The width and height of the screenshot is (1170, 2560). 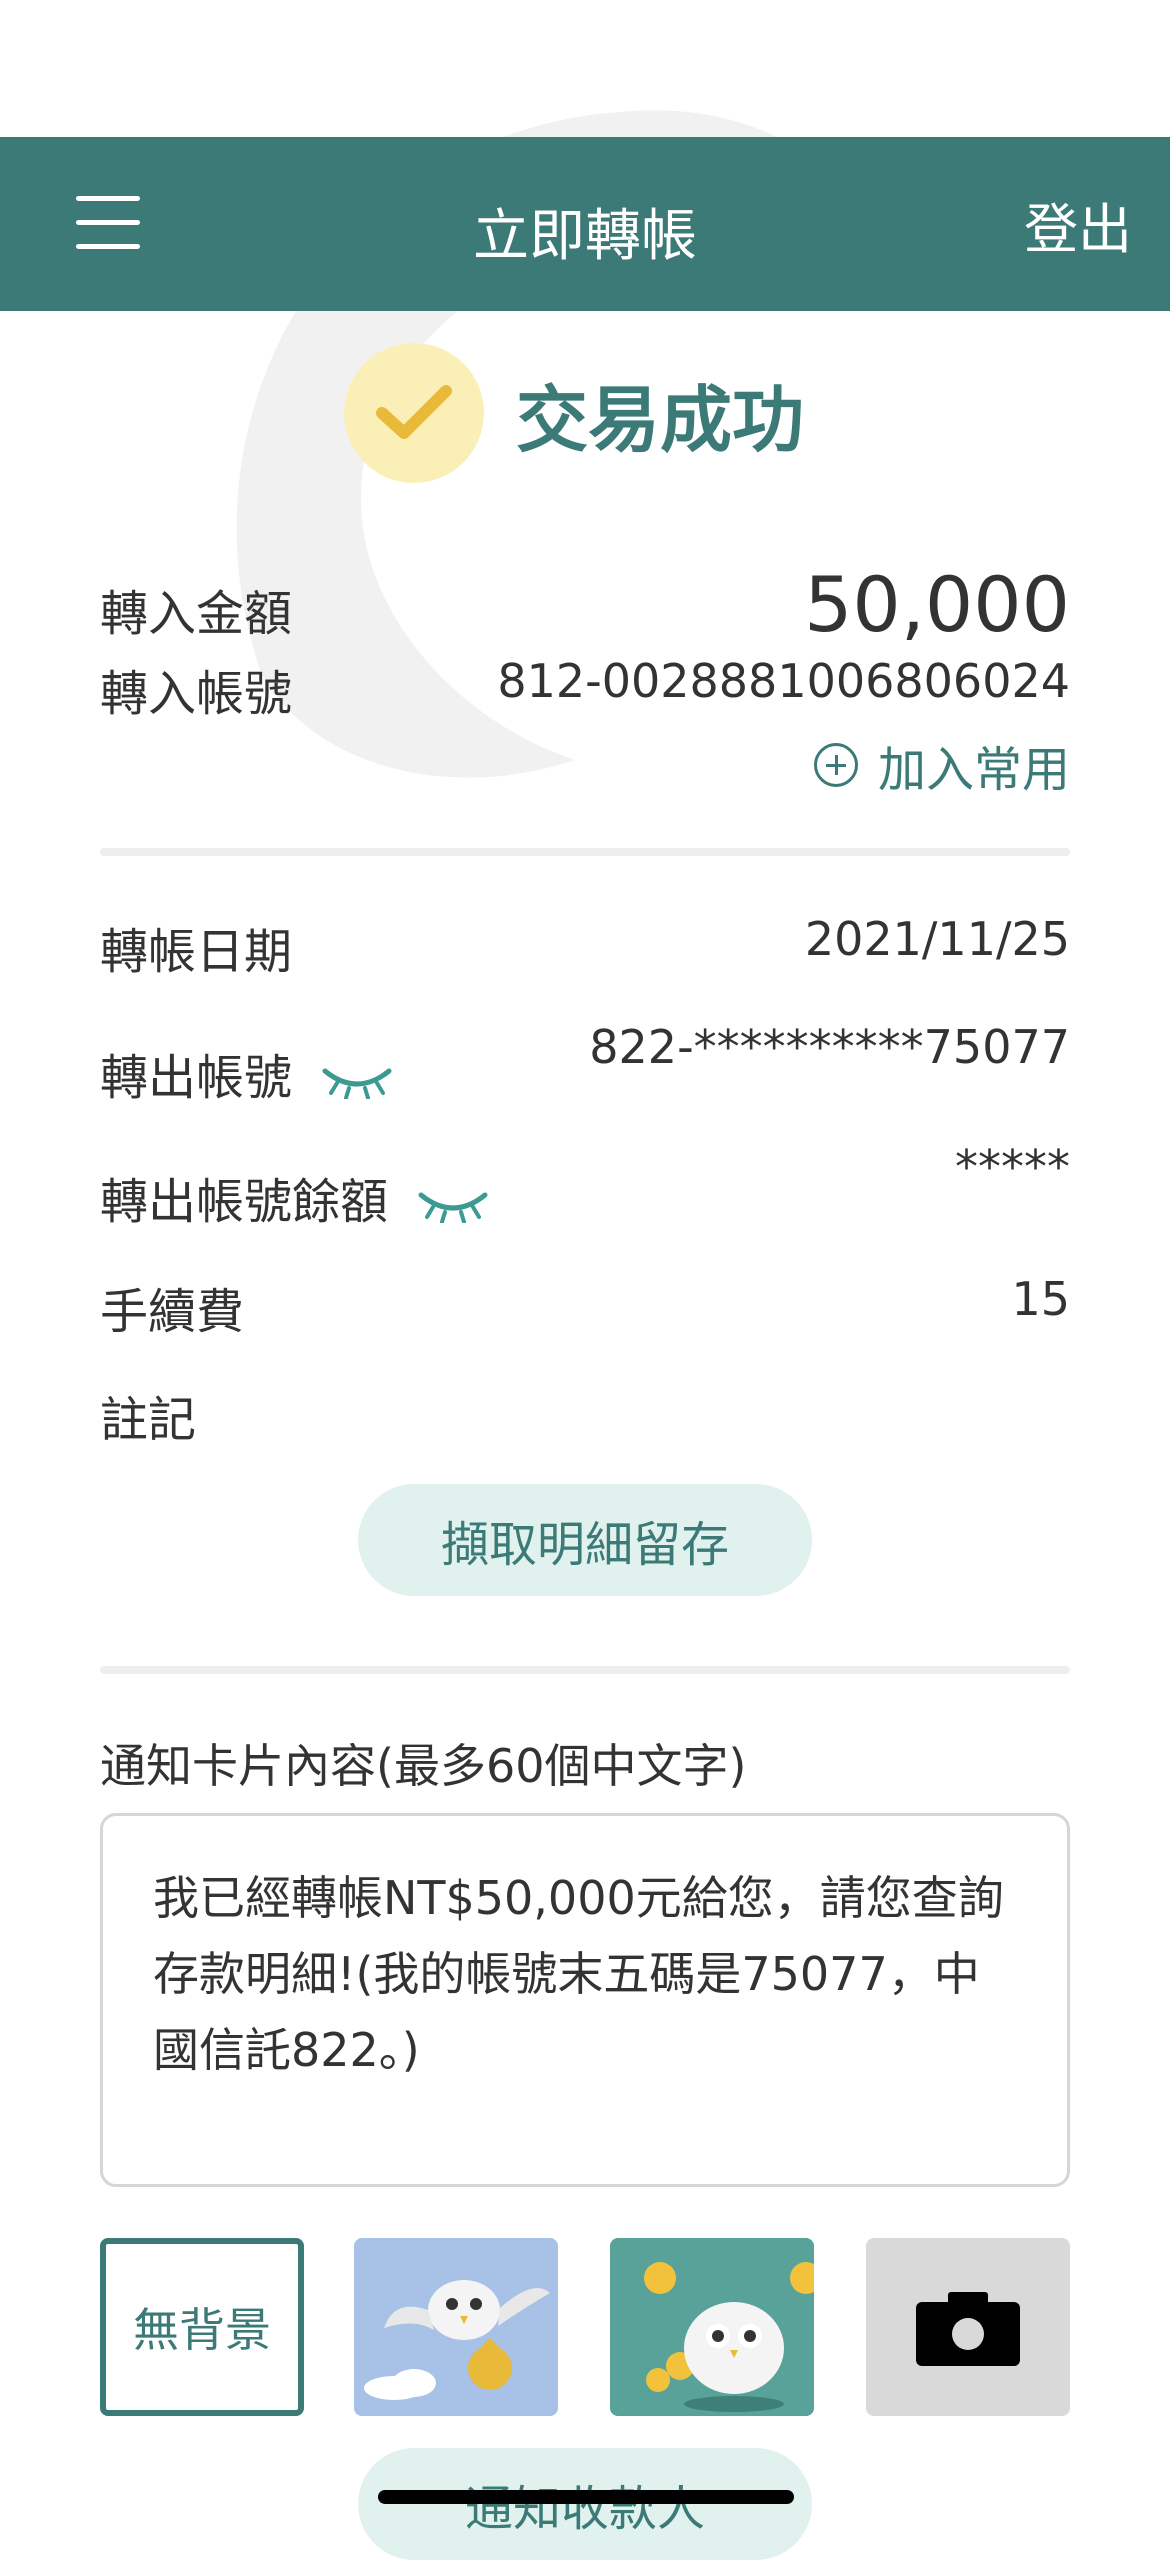 What do you see at coordinates (1012, 1167) in the screenshot?
I see `balance-value: *****` at bounding box center [1012, 1167].